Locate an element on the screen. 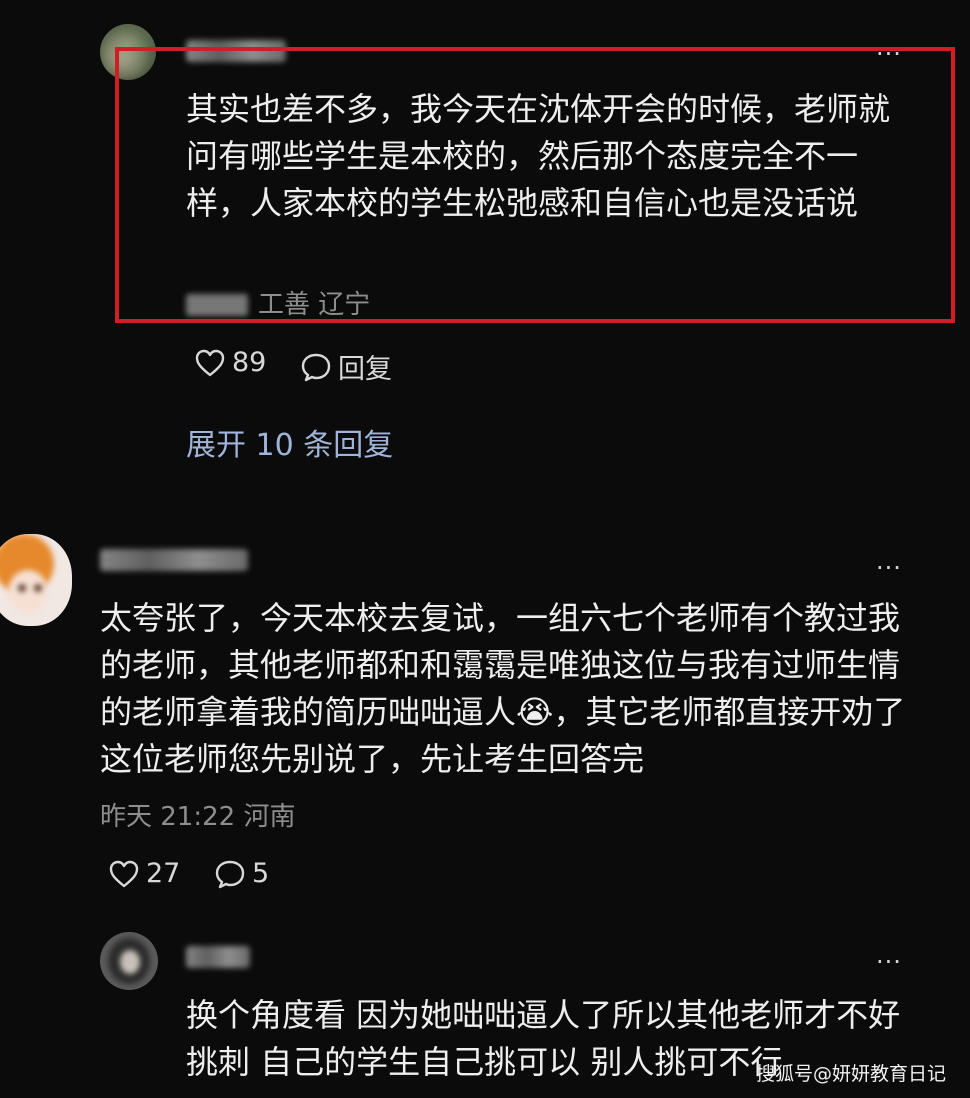 This screenshot has height=1098, width=970. reply-button: 5 is located at coordinates (241, 873).